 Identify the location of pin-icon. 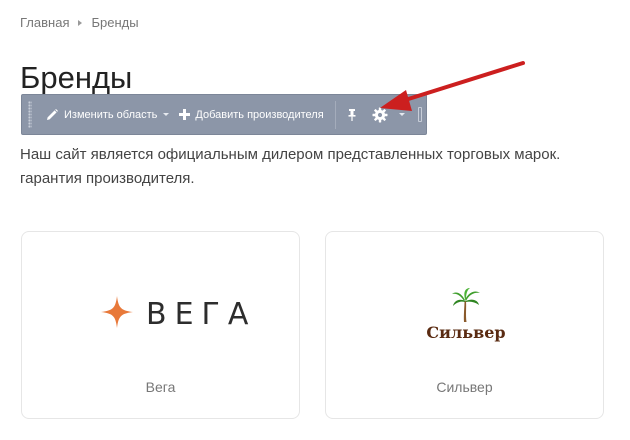
(352, 115).